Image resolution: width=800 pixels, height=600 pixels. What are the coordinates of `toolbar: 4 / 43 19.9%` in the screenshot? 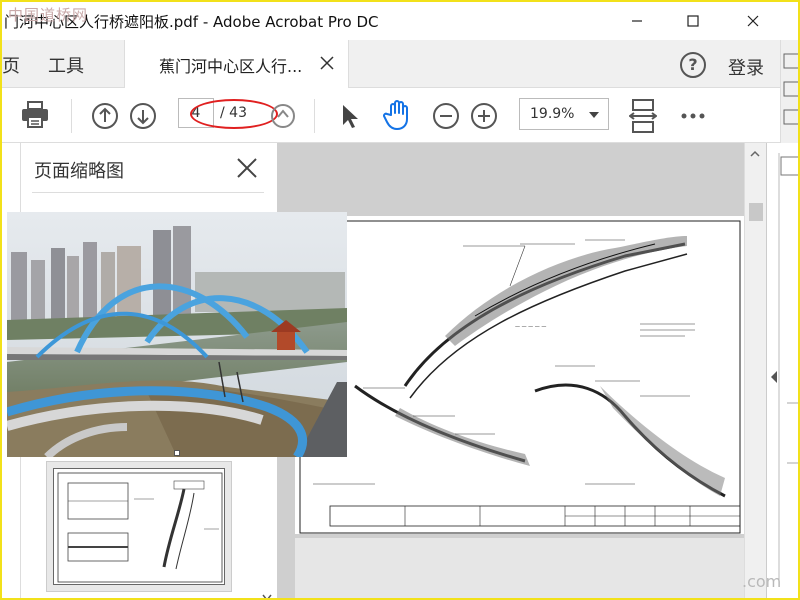 It's located at (391, 116).